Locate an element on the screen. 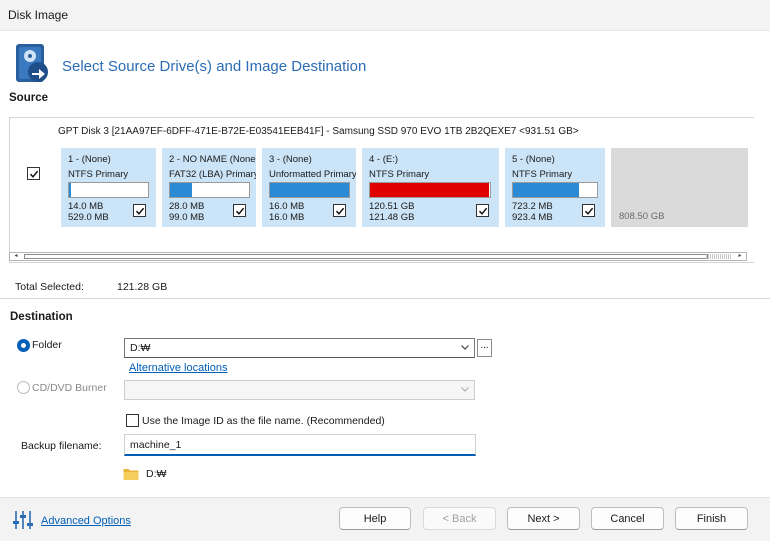 The width and height of the screenshot is (770, 541). partition-4-checkbox is located at coordinates (482, 210).